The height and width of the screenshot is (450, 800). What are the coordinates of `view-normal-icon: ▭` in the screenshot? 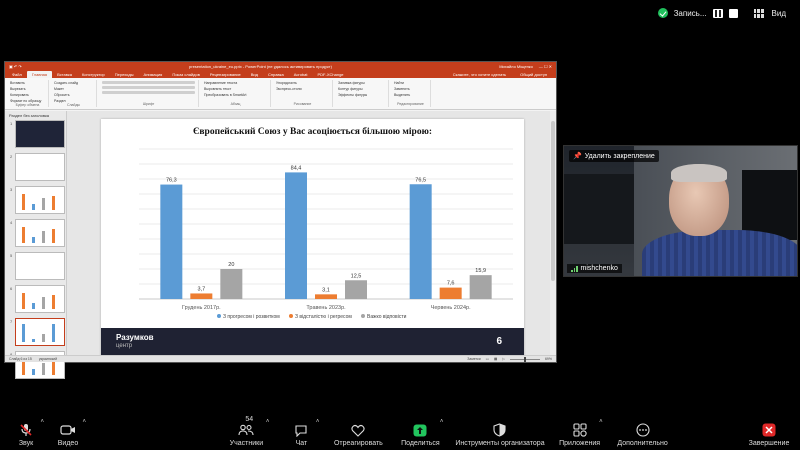 It's located at (487, 359).